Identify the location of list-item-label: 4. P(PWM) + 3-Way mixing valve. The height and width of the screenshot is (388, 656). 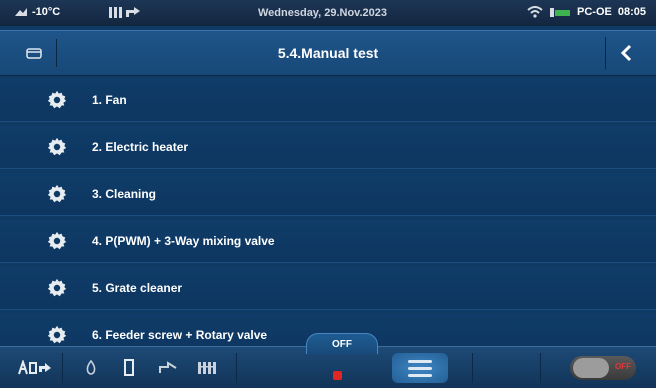
(183, 241).